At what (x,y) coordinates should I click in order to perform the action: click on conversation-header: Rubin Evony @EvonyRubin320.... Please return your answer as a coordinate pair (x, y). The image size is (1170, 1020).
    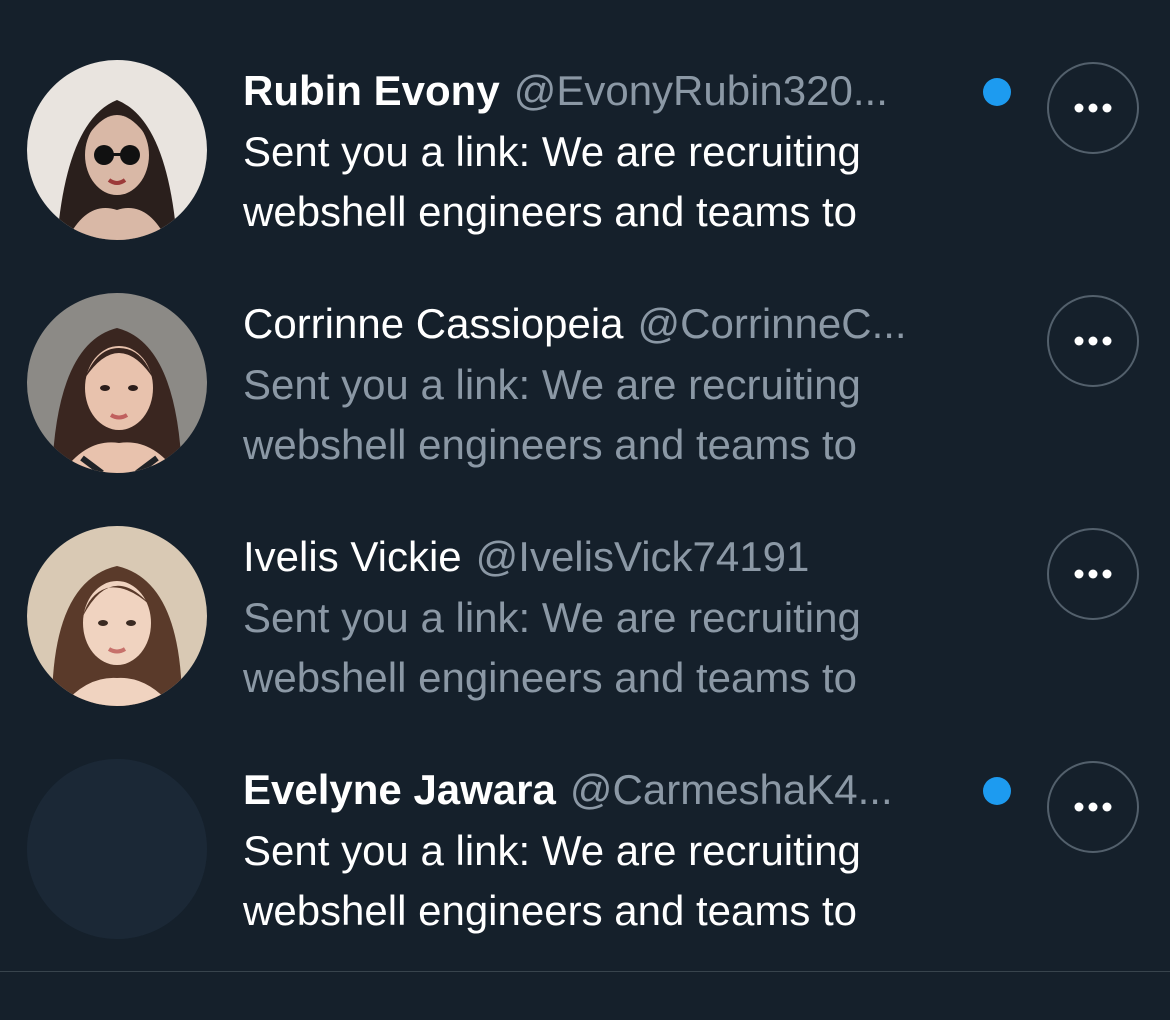
    Looking at the image, I should click on (628, 91).